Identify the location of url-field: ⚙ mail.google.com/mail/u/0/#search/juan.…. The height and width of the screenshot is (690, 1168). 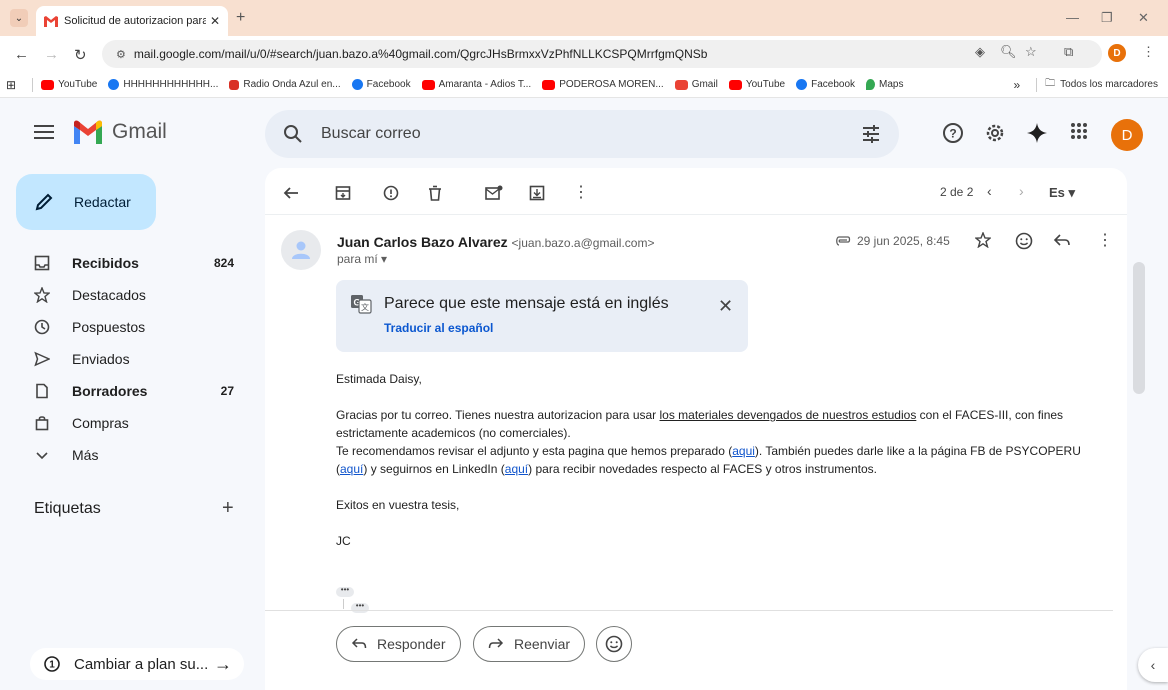
(602, 54).